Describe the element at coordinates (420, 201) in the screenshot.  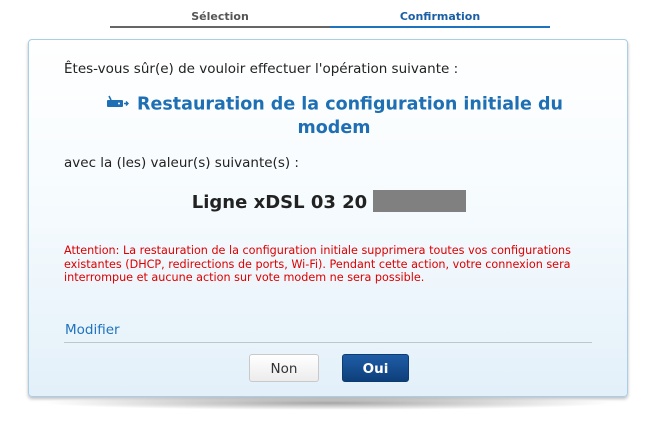
I see `redacted-block` at that location.